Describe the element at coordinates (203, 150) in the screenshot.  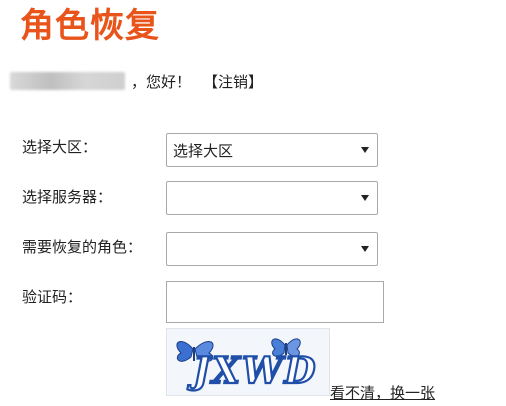
I see `region-select-value: 选择大区` at that location.